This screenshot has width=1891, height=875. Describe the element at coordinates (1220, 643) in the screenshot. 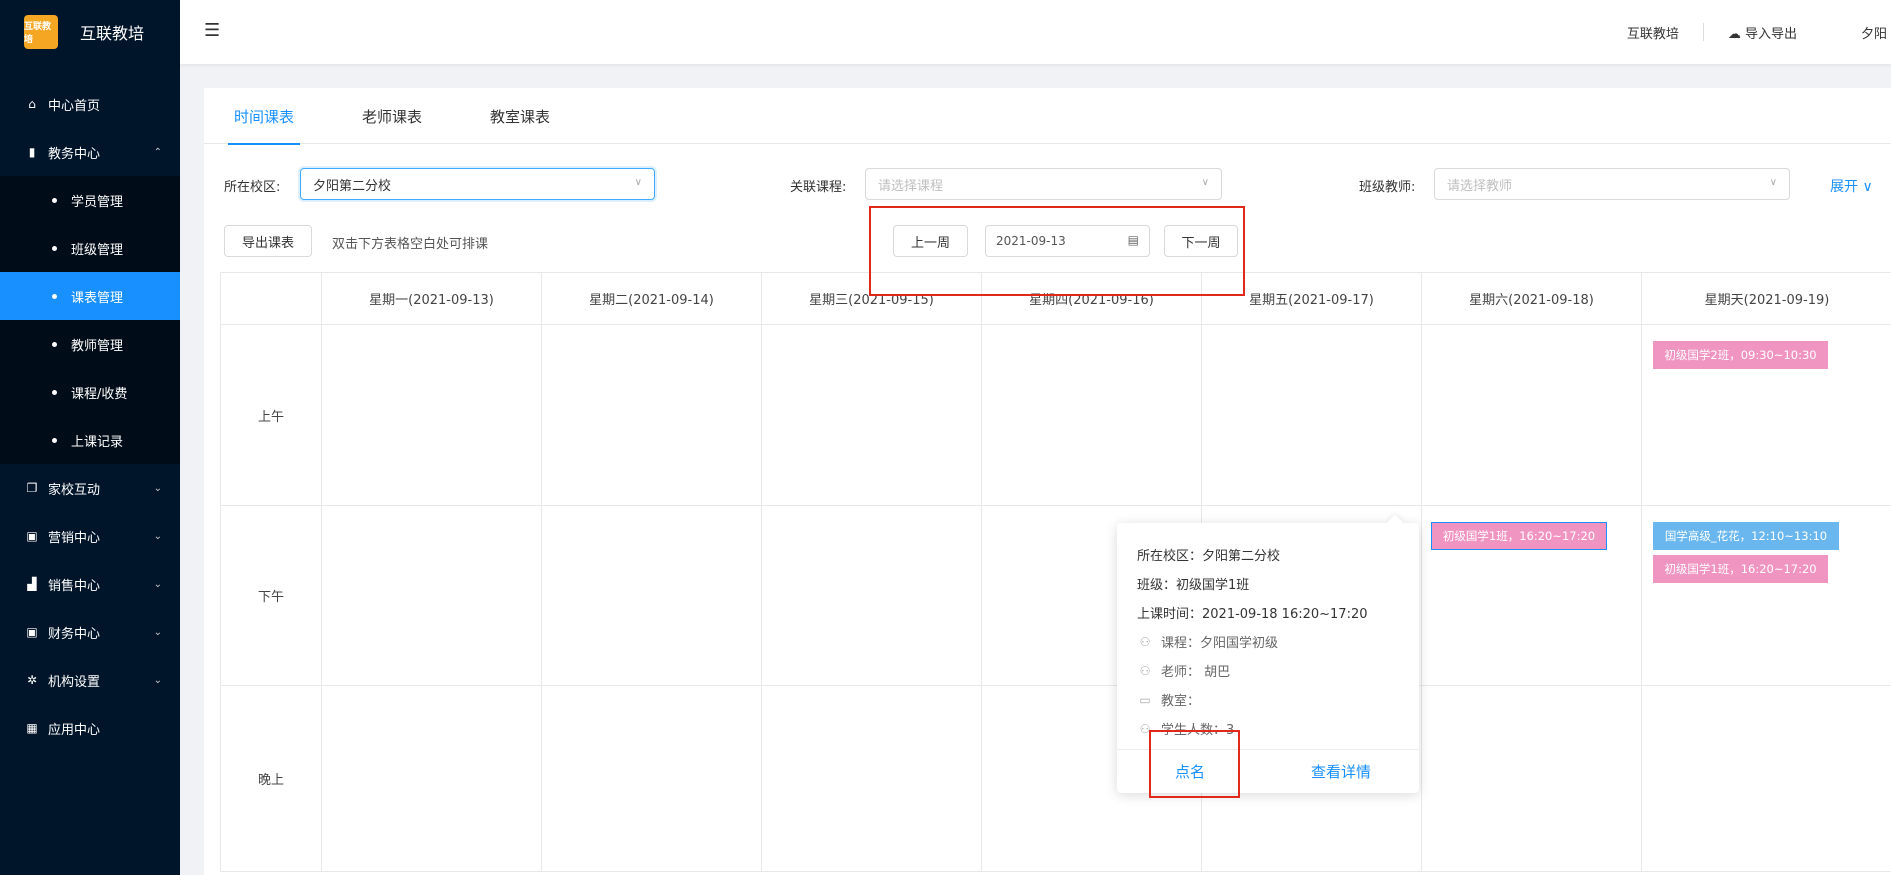

I see `popover-course-text: 课程：夕阳国学初级` at that location.